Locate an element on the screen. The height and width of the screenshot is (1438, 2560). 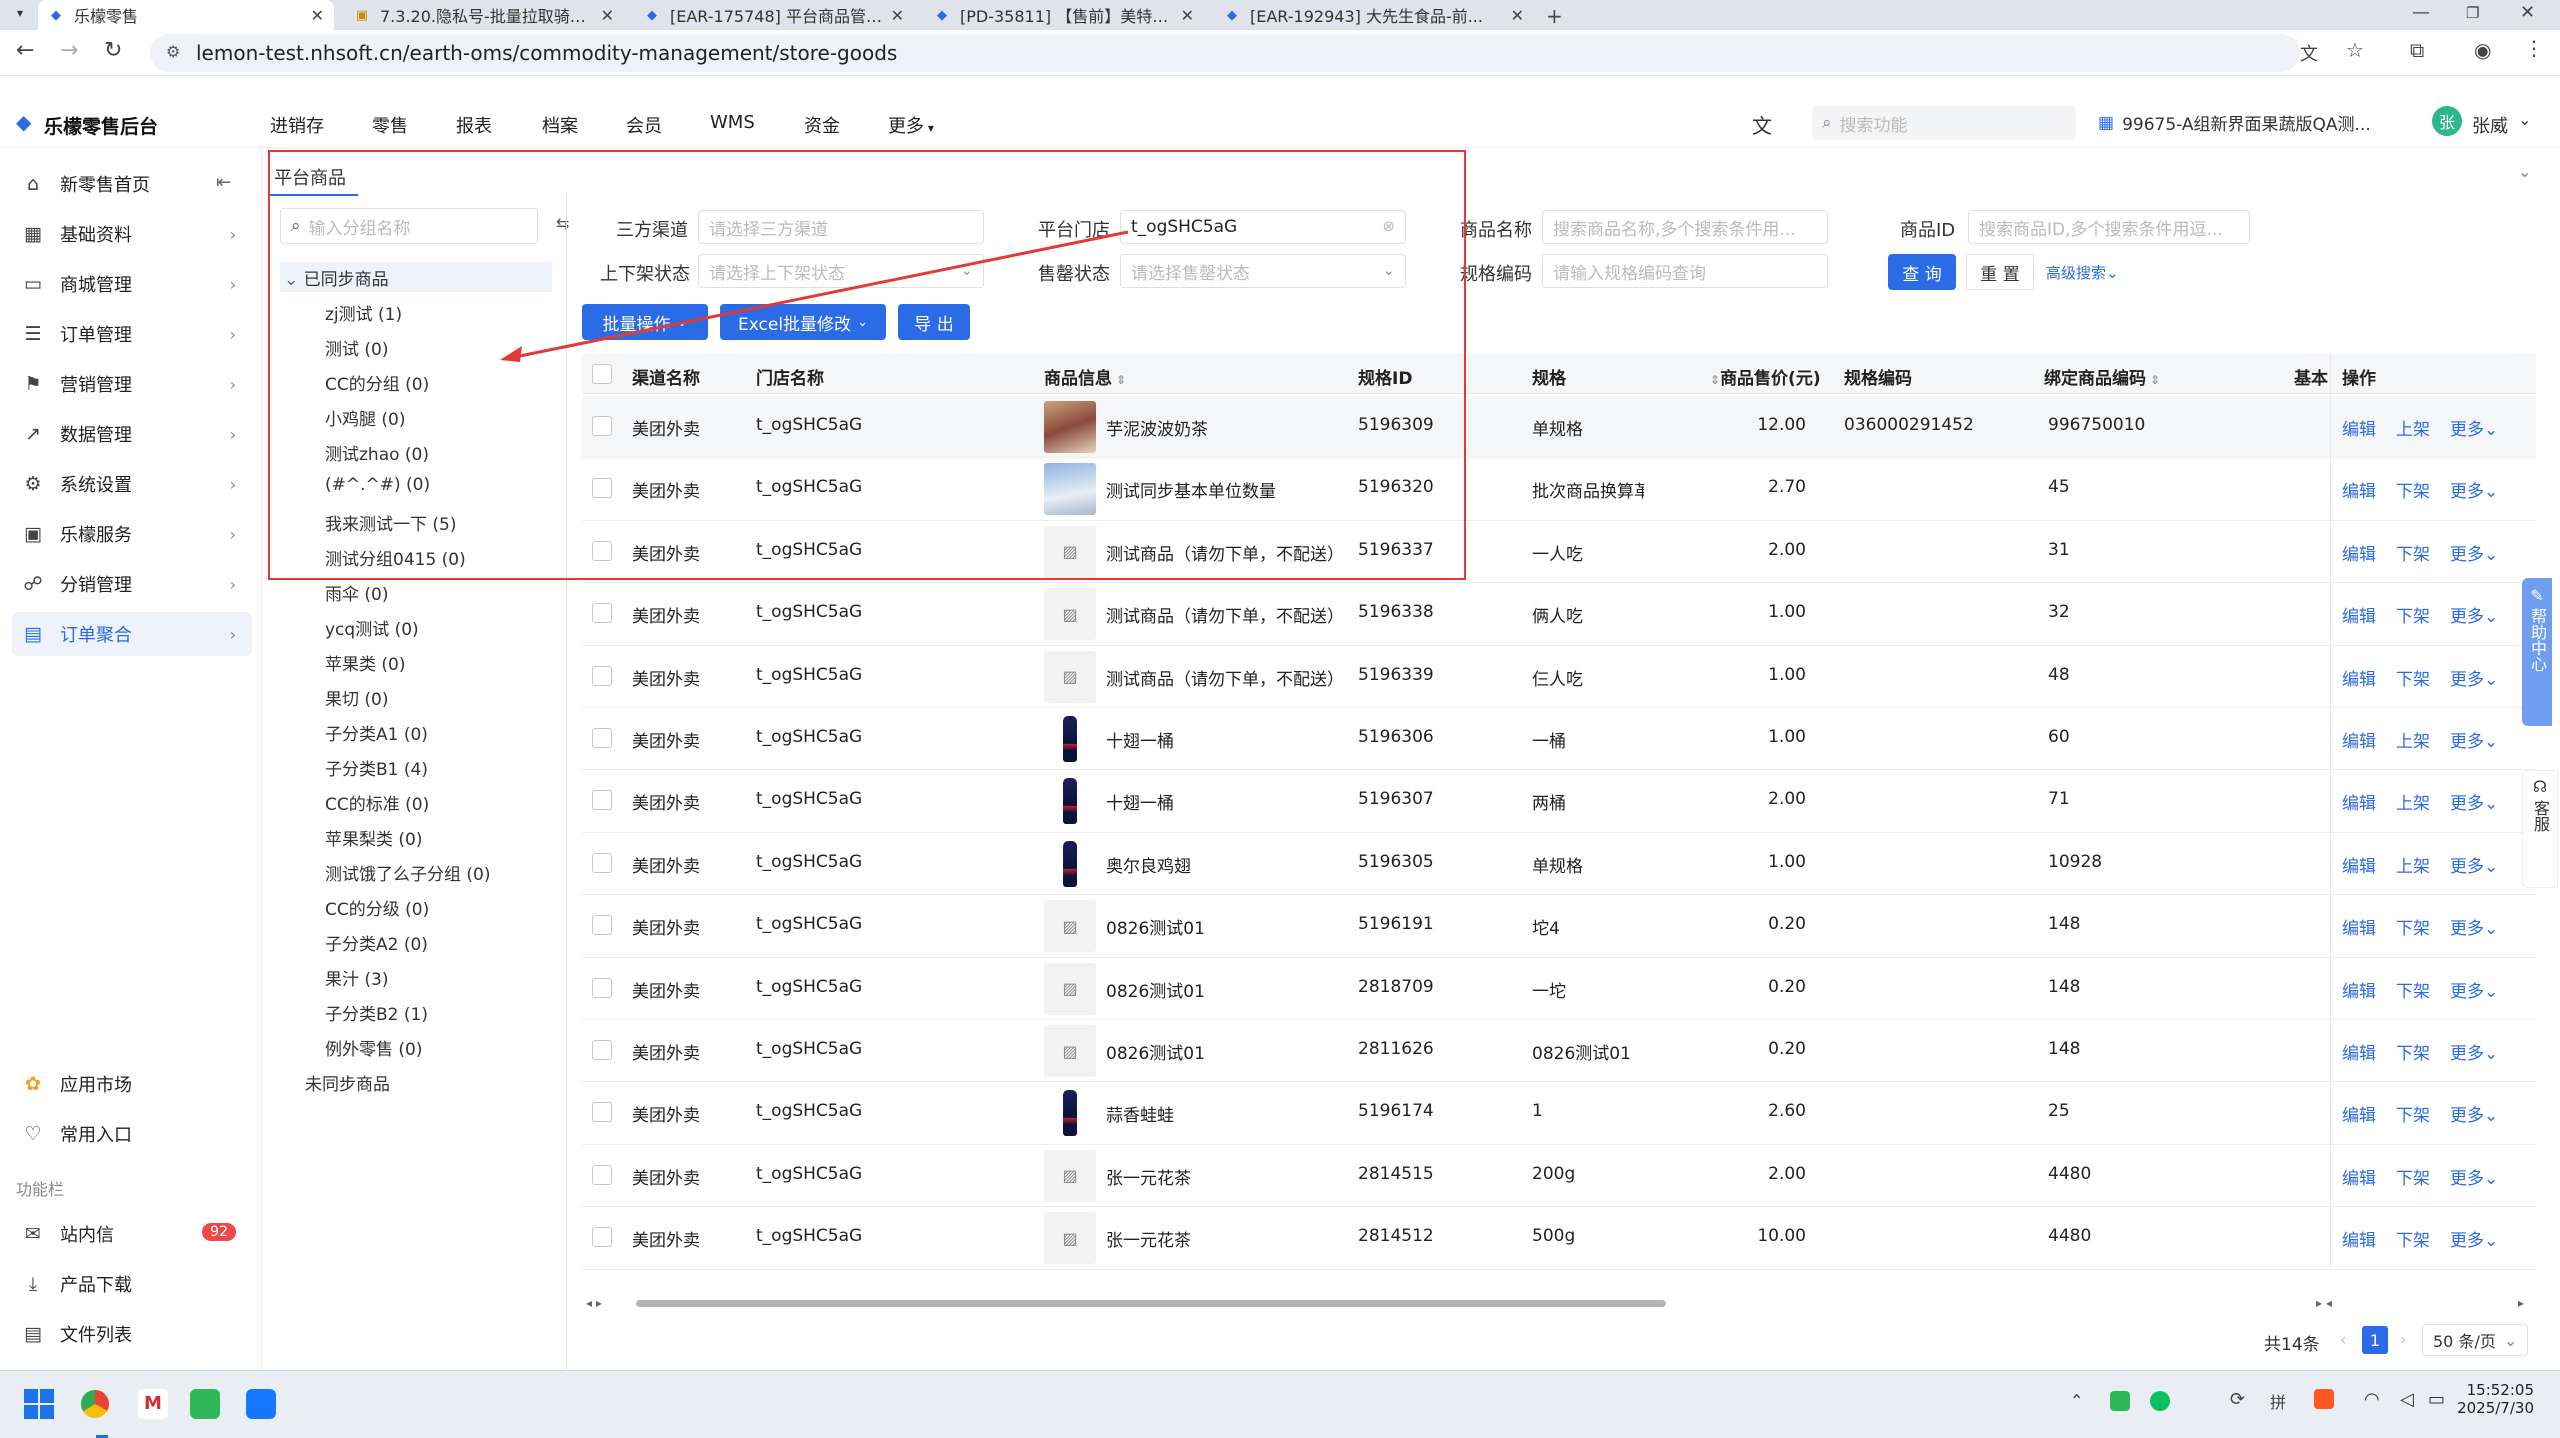
browser-menu-icon: ⋮ is located at coordinates (2534, 48).